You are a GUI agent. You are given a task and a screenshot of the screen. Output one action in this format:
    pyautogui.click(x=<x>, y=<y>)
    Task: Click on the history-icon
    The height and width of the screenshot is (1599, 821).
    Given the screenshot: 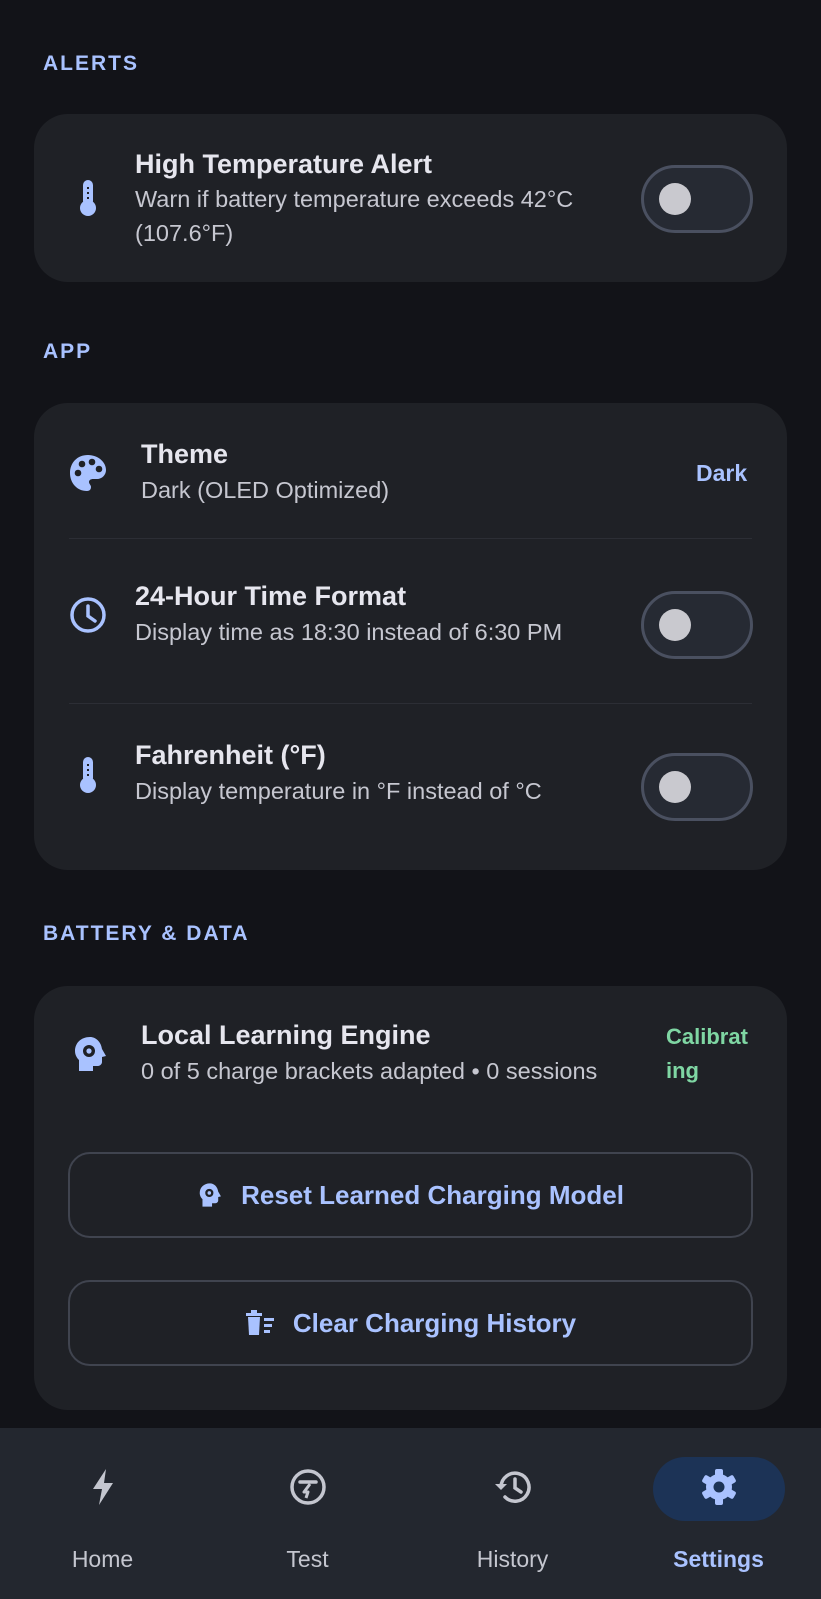 What is the action you would take?
    pyautogui.click(x=513, y=1489)
    